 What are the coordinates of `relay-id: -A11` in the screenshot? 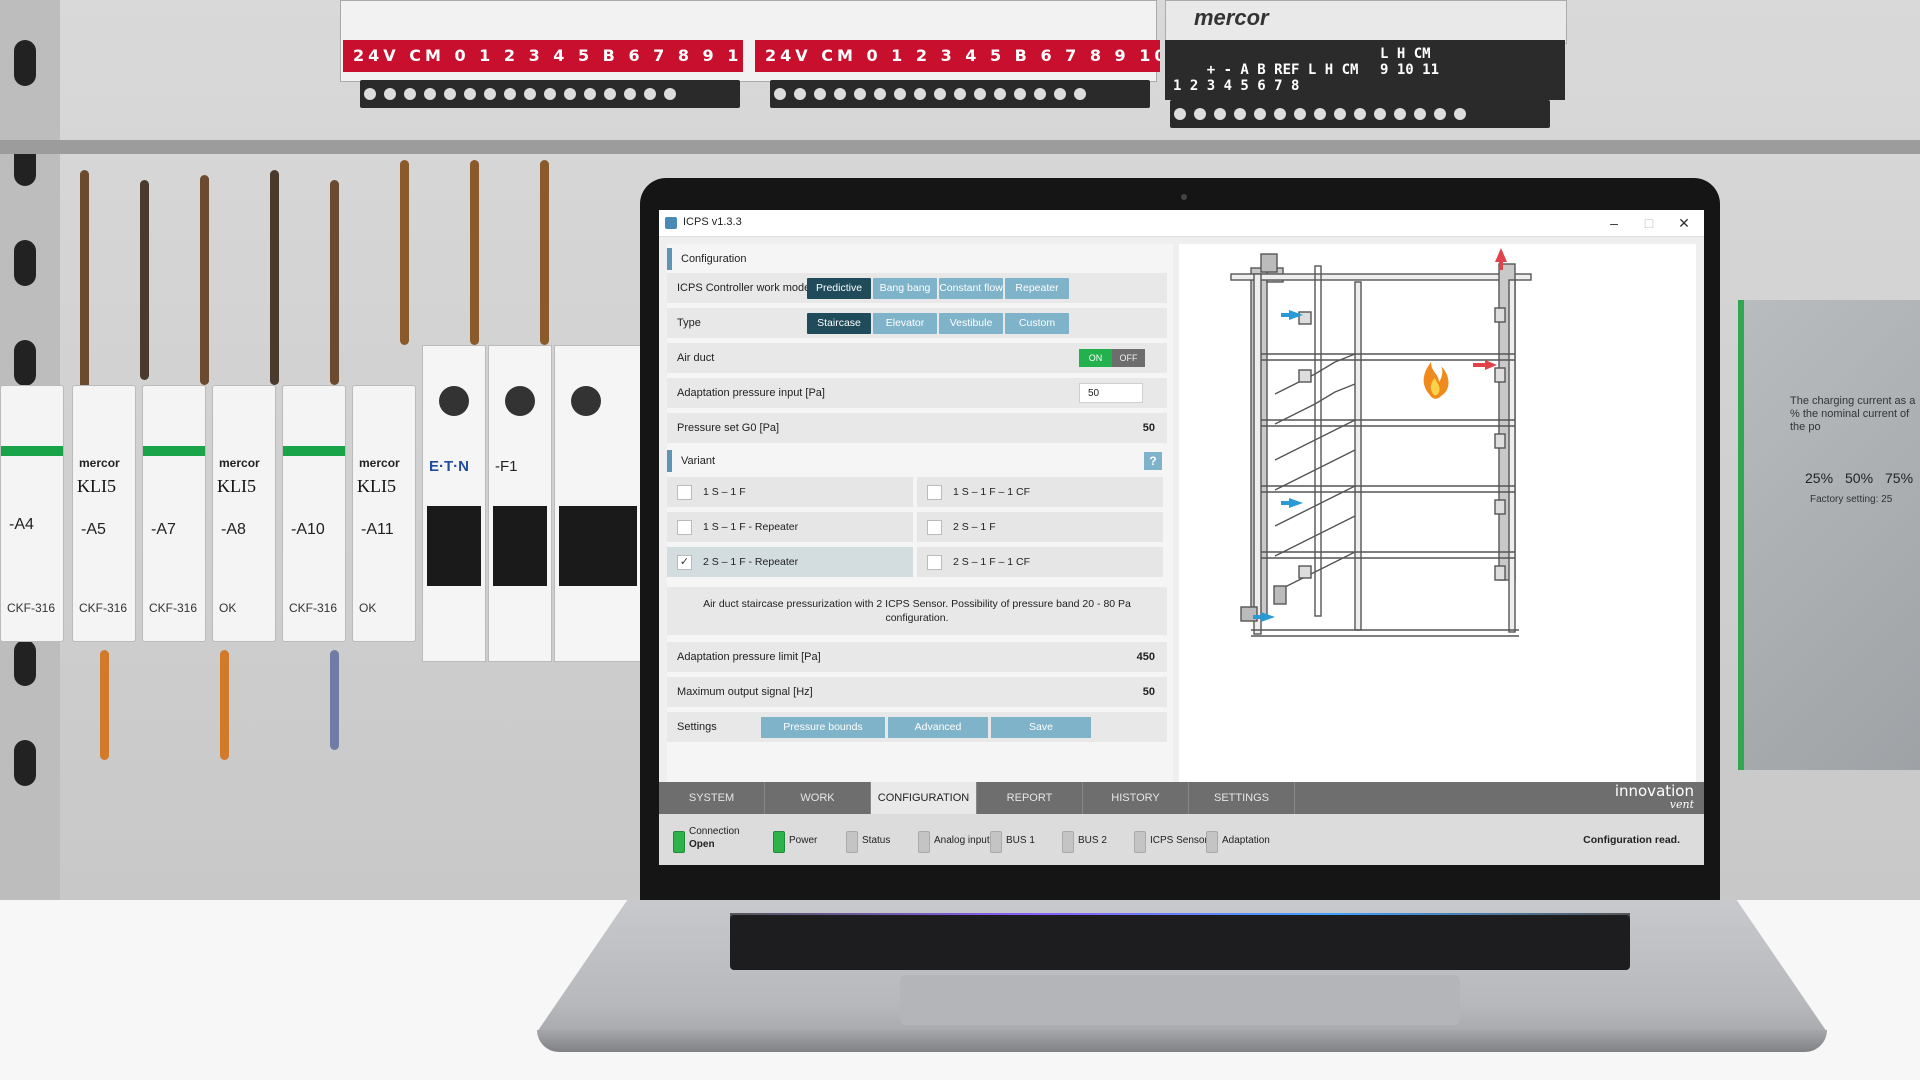 It's located at (377, 529).